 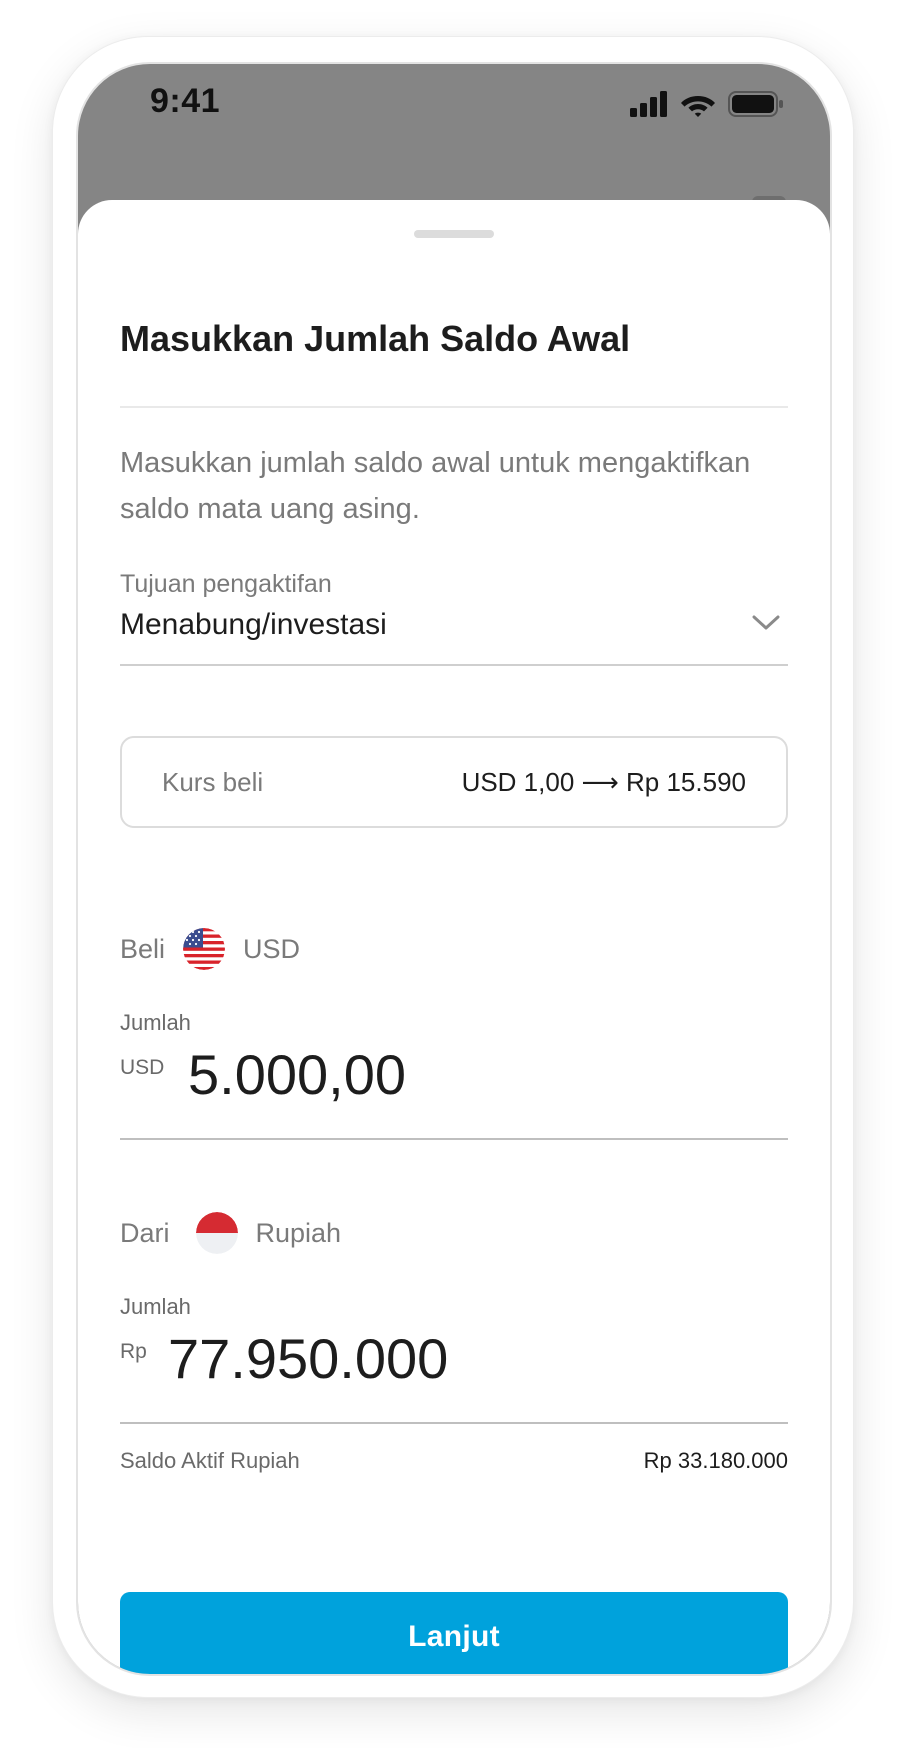 What do you see at coordinates (143, 948) in the screenshot?
I see `buy-prefix: Beli` at bounding box center [143, 948].